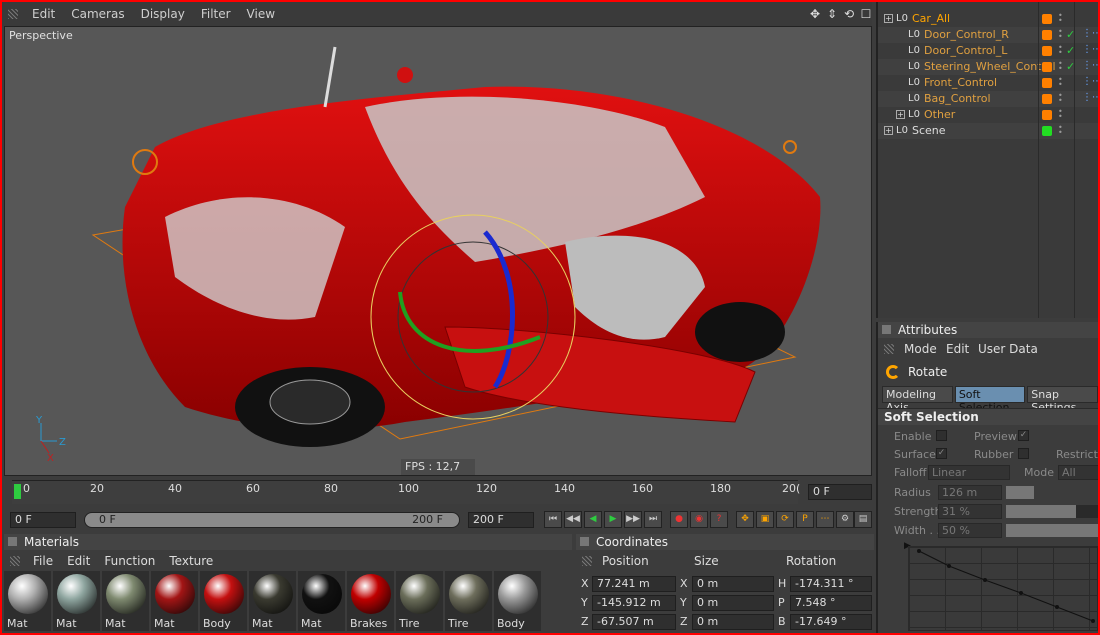  Describe the element at coordinates (1078, 472) in the screenshot. I see `mode-dropdown: All` at that location.